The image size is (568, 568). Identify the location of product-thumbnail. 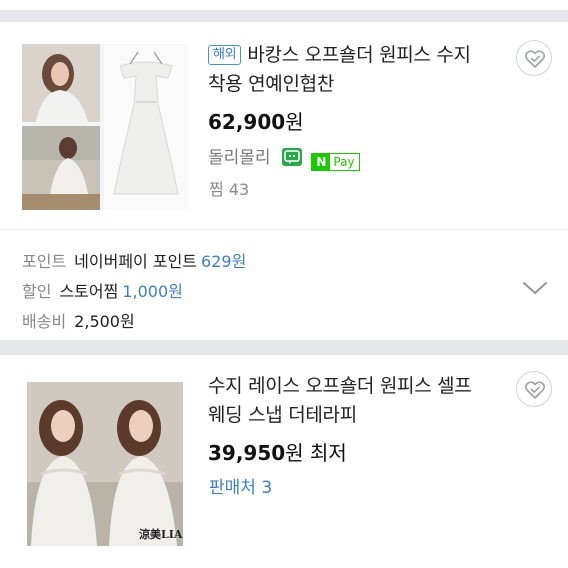
(105, 127).